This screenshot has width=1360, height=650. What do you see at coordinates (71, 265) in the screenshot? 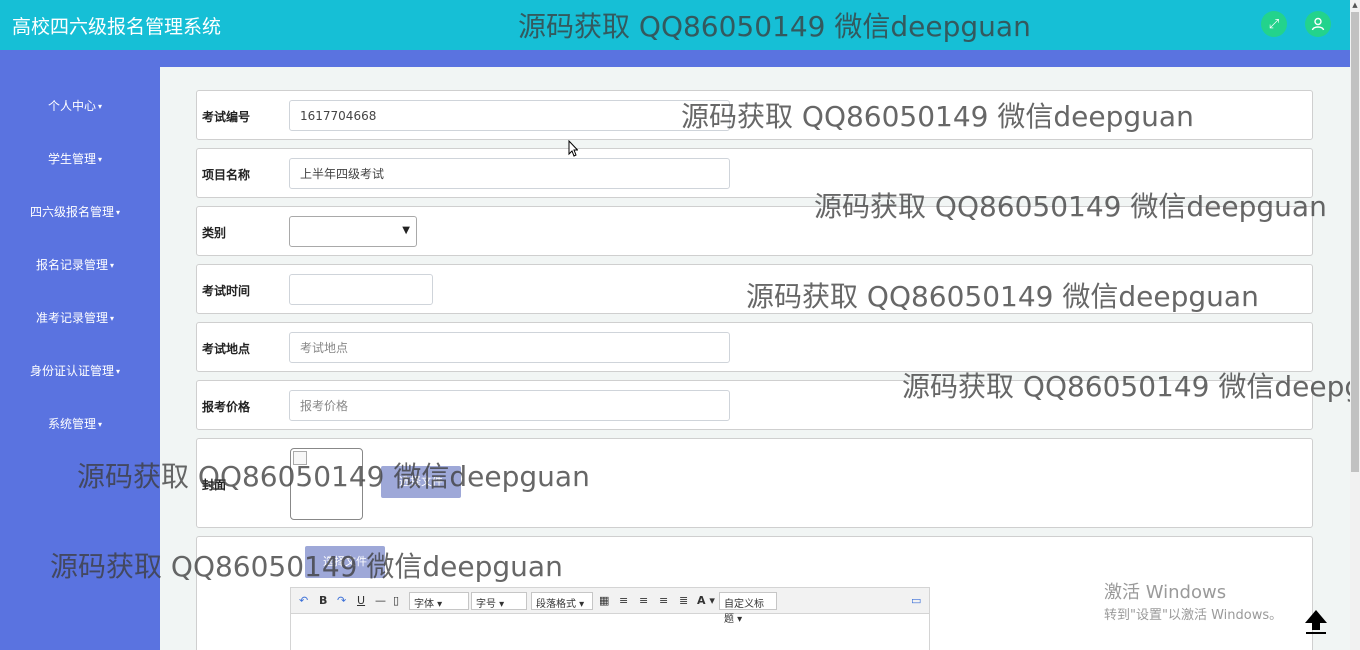
I see `sidebar-item-label: 报名记录管理` at bounding box center [71, 265].